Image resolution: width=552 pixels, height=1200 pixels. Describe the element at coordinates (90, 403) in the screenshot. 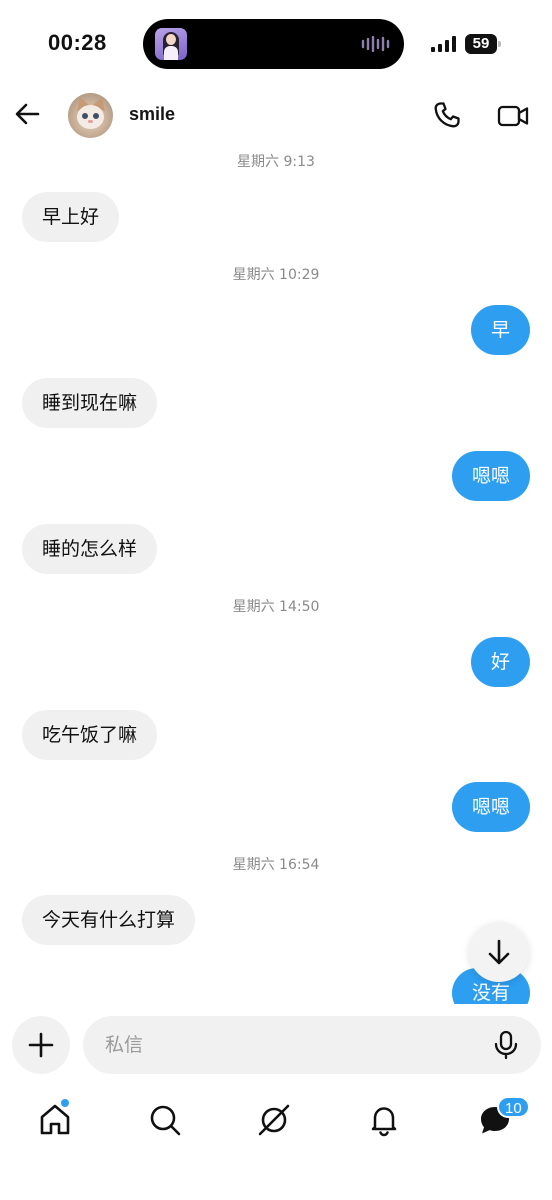

I see `incoming-message: 睡到现在嘛` at that location.